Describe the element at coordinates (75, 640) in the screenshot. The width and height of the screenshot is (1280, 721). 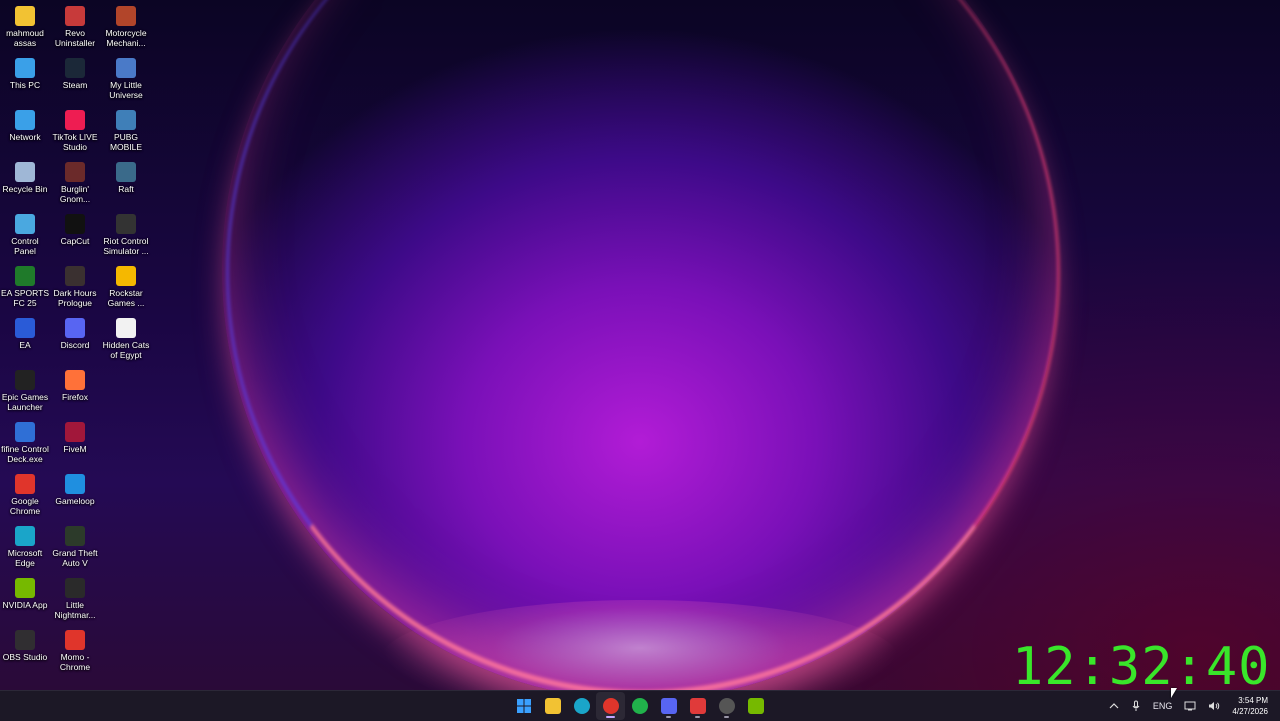
I see `chrome-app-icon` at that location.